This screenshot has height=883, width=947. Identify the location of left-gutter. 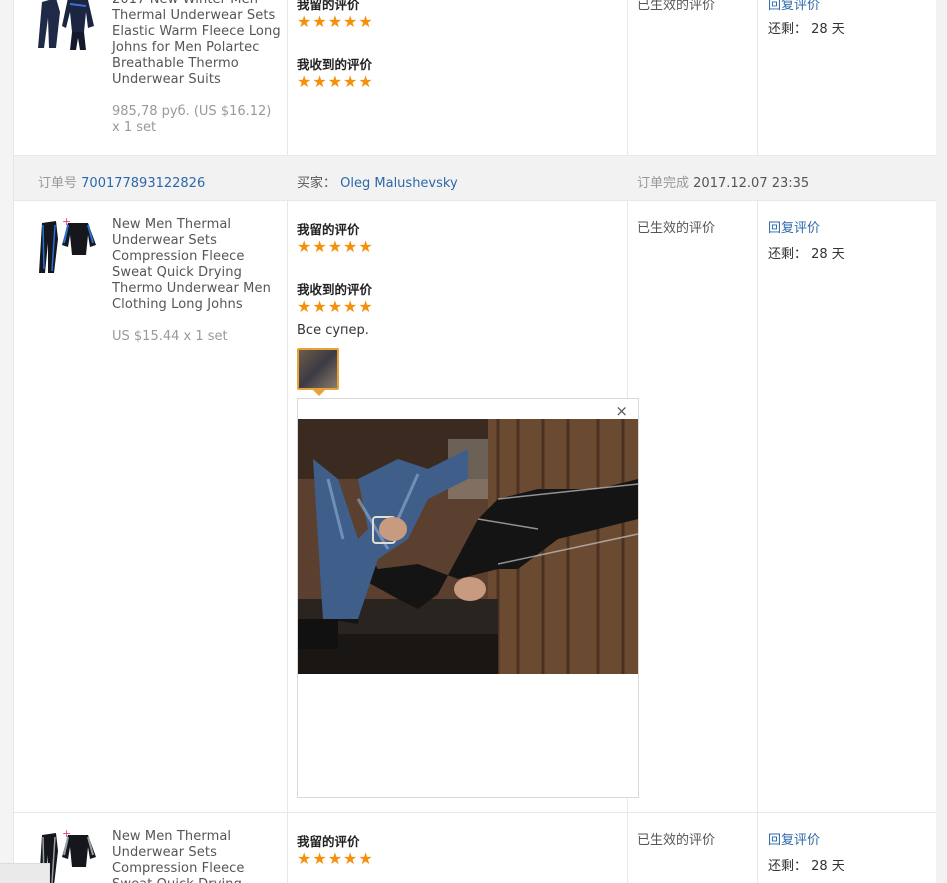
(7, 441).